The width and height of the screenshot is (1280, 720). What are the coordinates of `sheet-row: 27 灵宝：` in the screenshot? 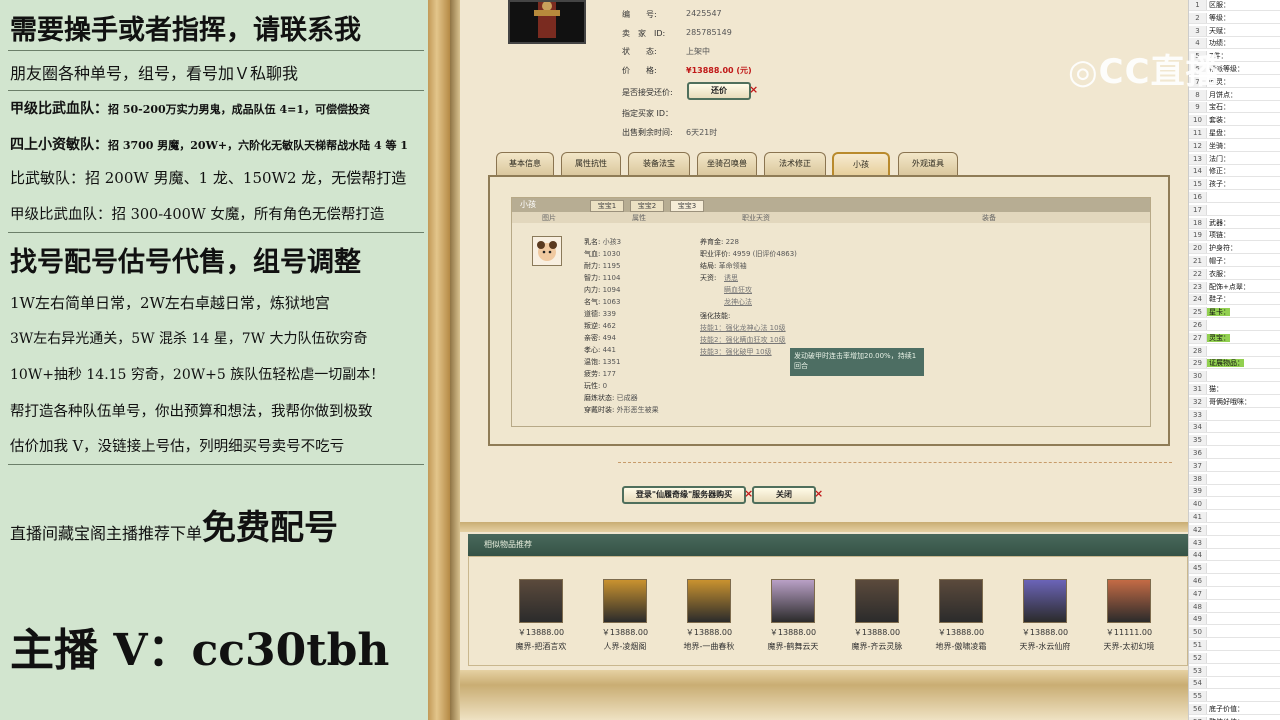 It's located at (1234, 338).